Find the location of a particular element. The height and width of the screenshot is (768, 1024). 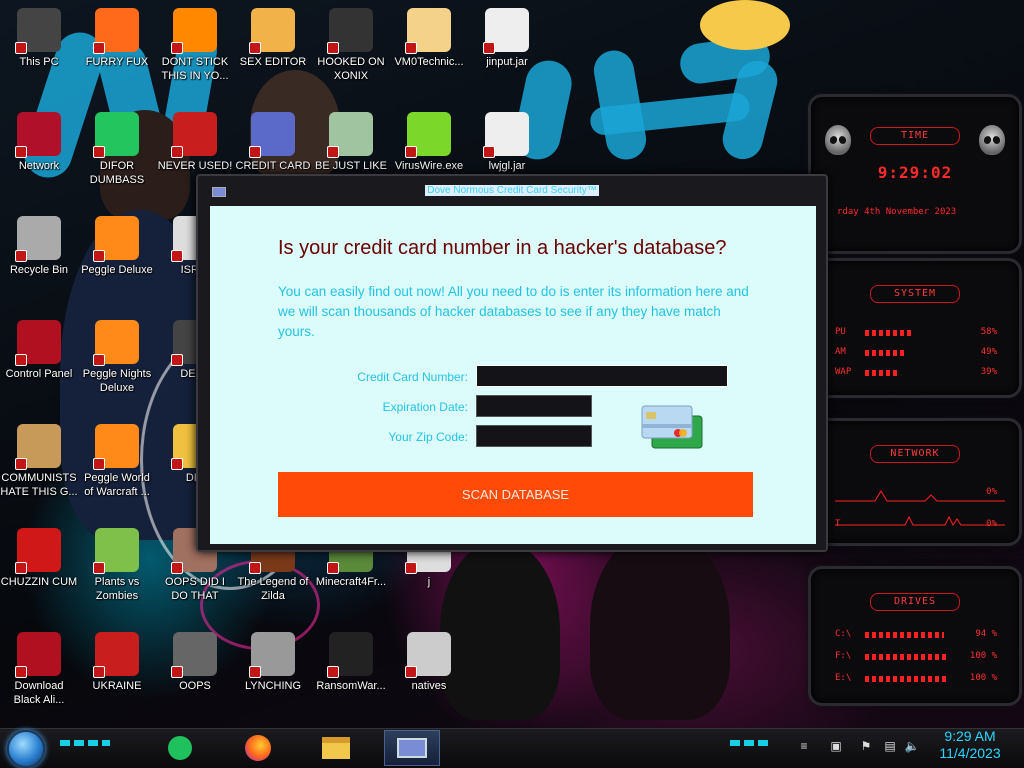

start-button is located at coordinates (26, 749).